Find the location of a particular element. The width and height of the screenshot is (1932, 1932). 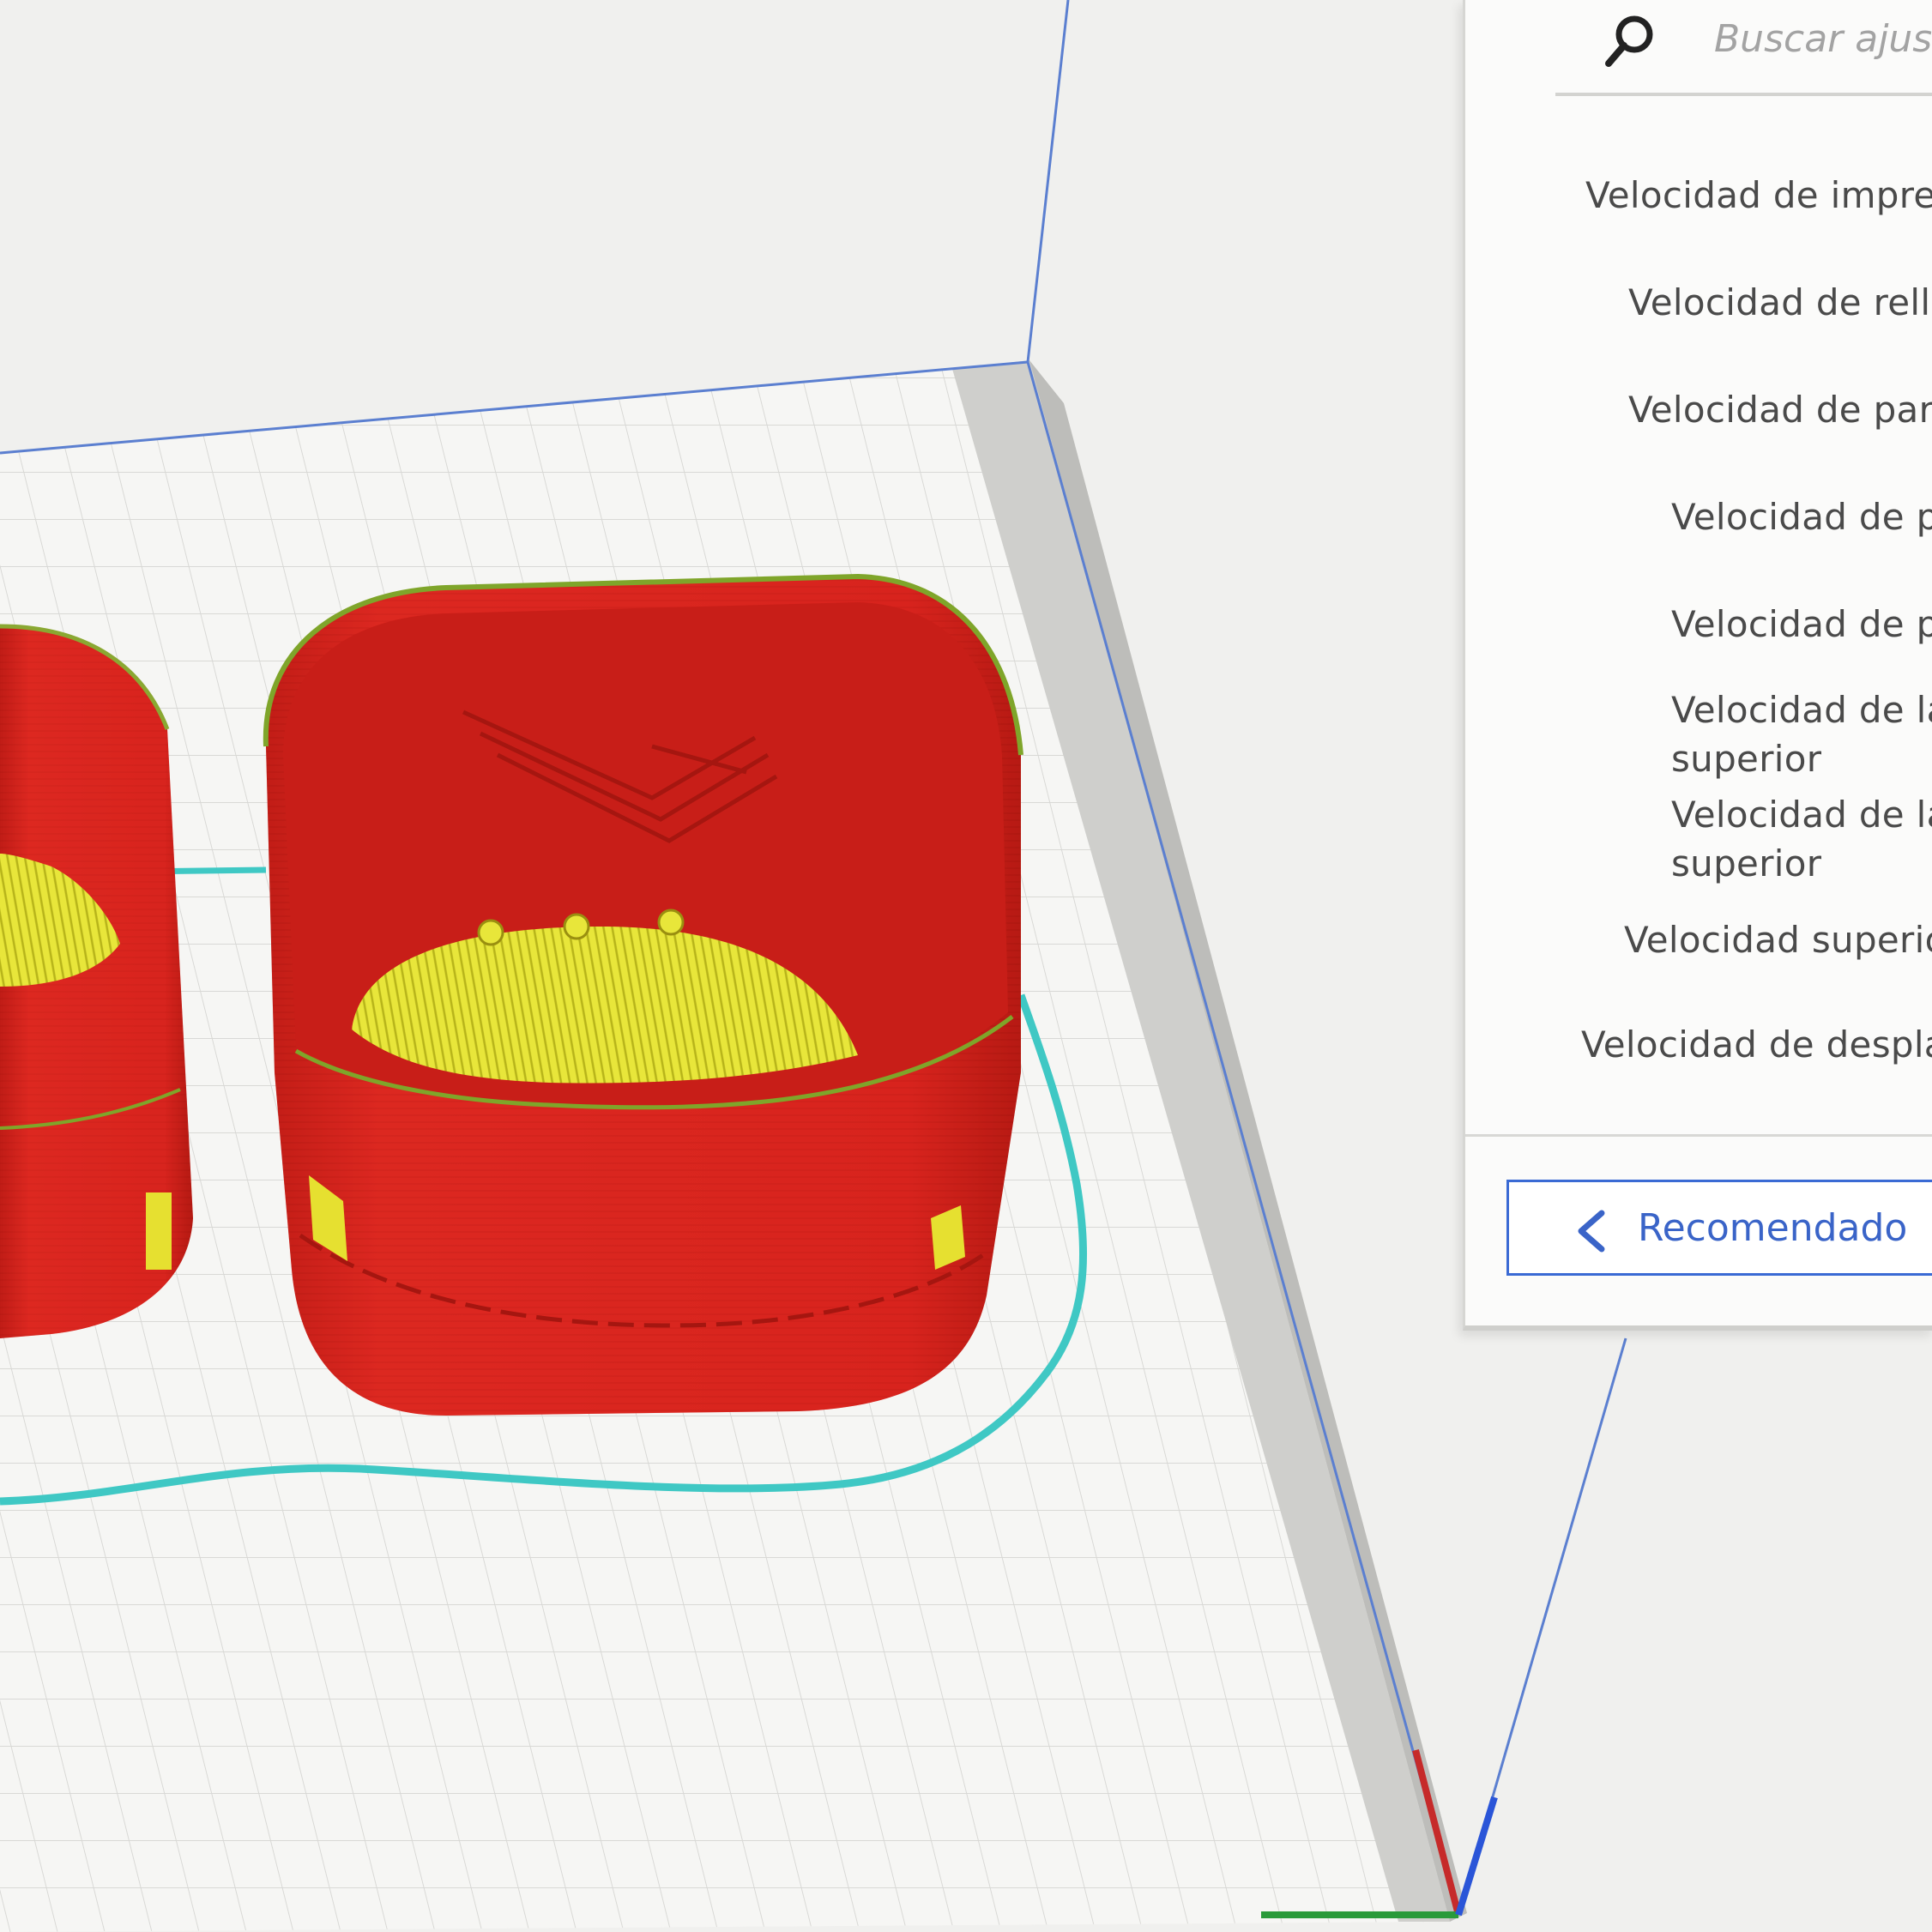

search-icon is located at coordinates (1629, 41).